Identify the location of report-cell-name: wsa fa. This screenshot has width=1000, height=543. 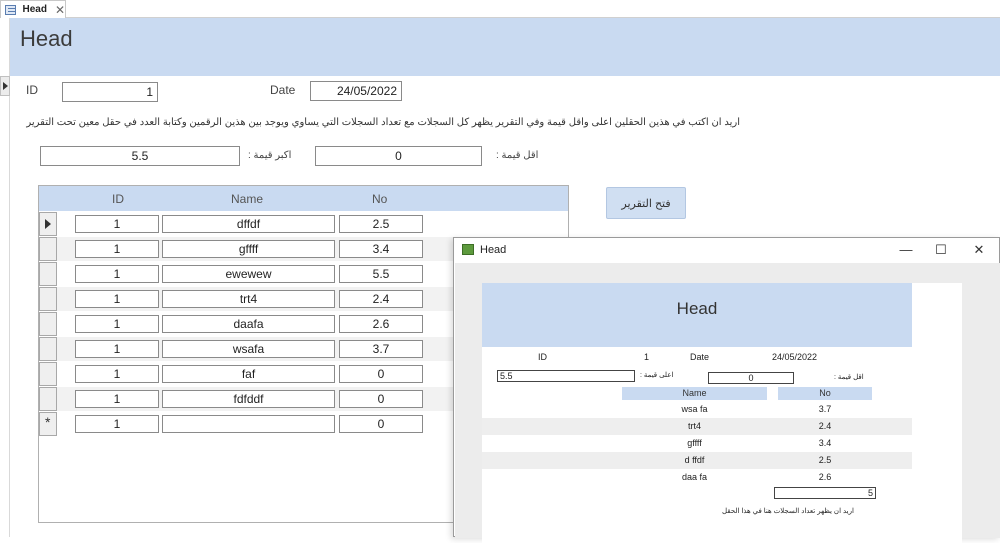
(694, 409).